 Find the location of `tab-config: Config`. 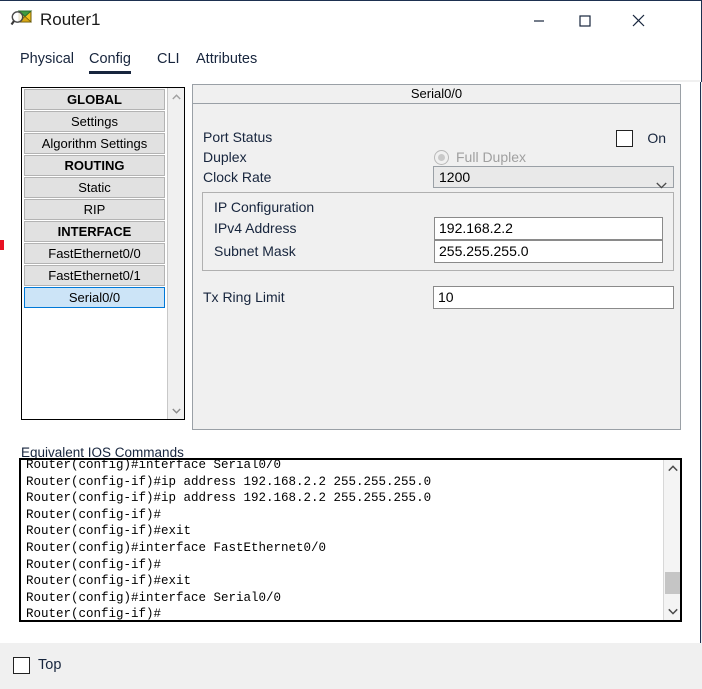

tab-config: Config is located at coordinates (110, 62).